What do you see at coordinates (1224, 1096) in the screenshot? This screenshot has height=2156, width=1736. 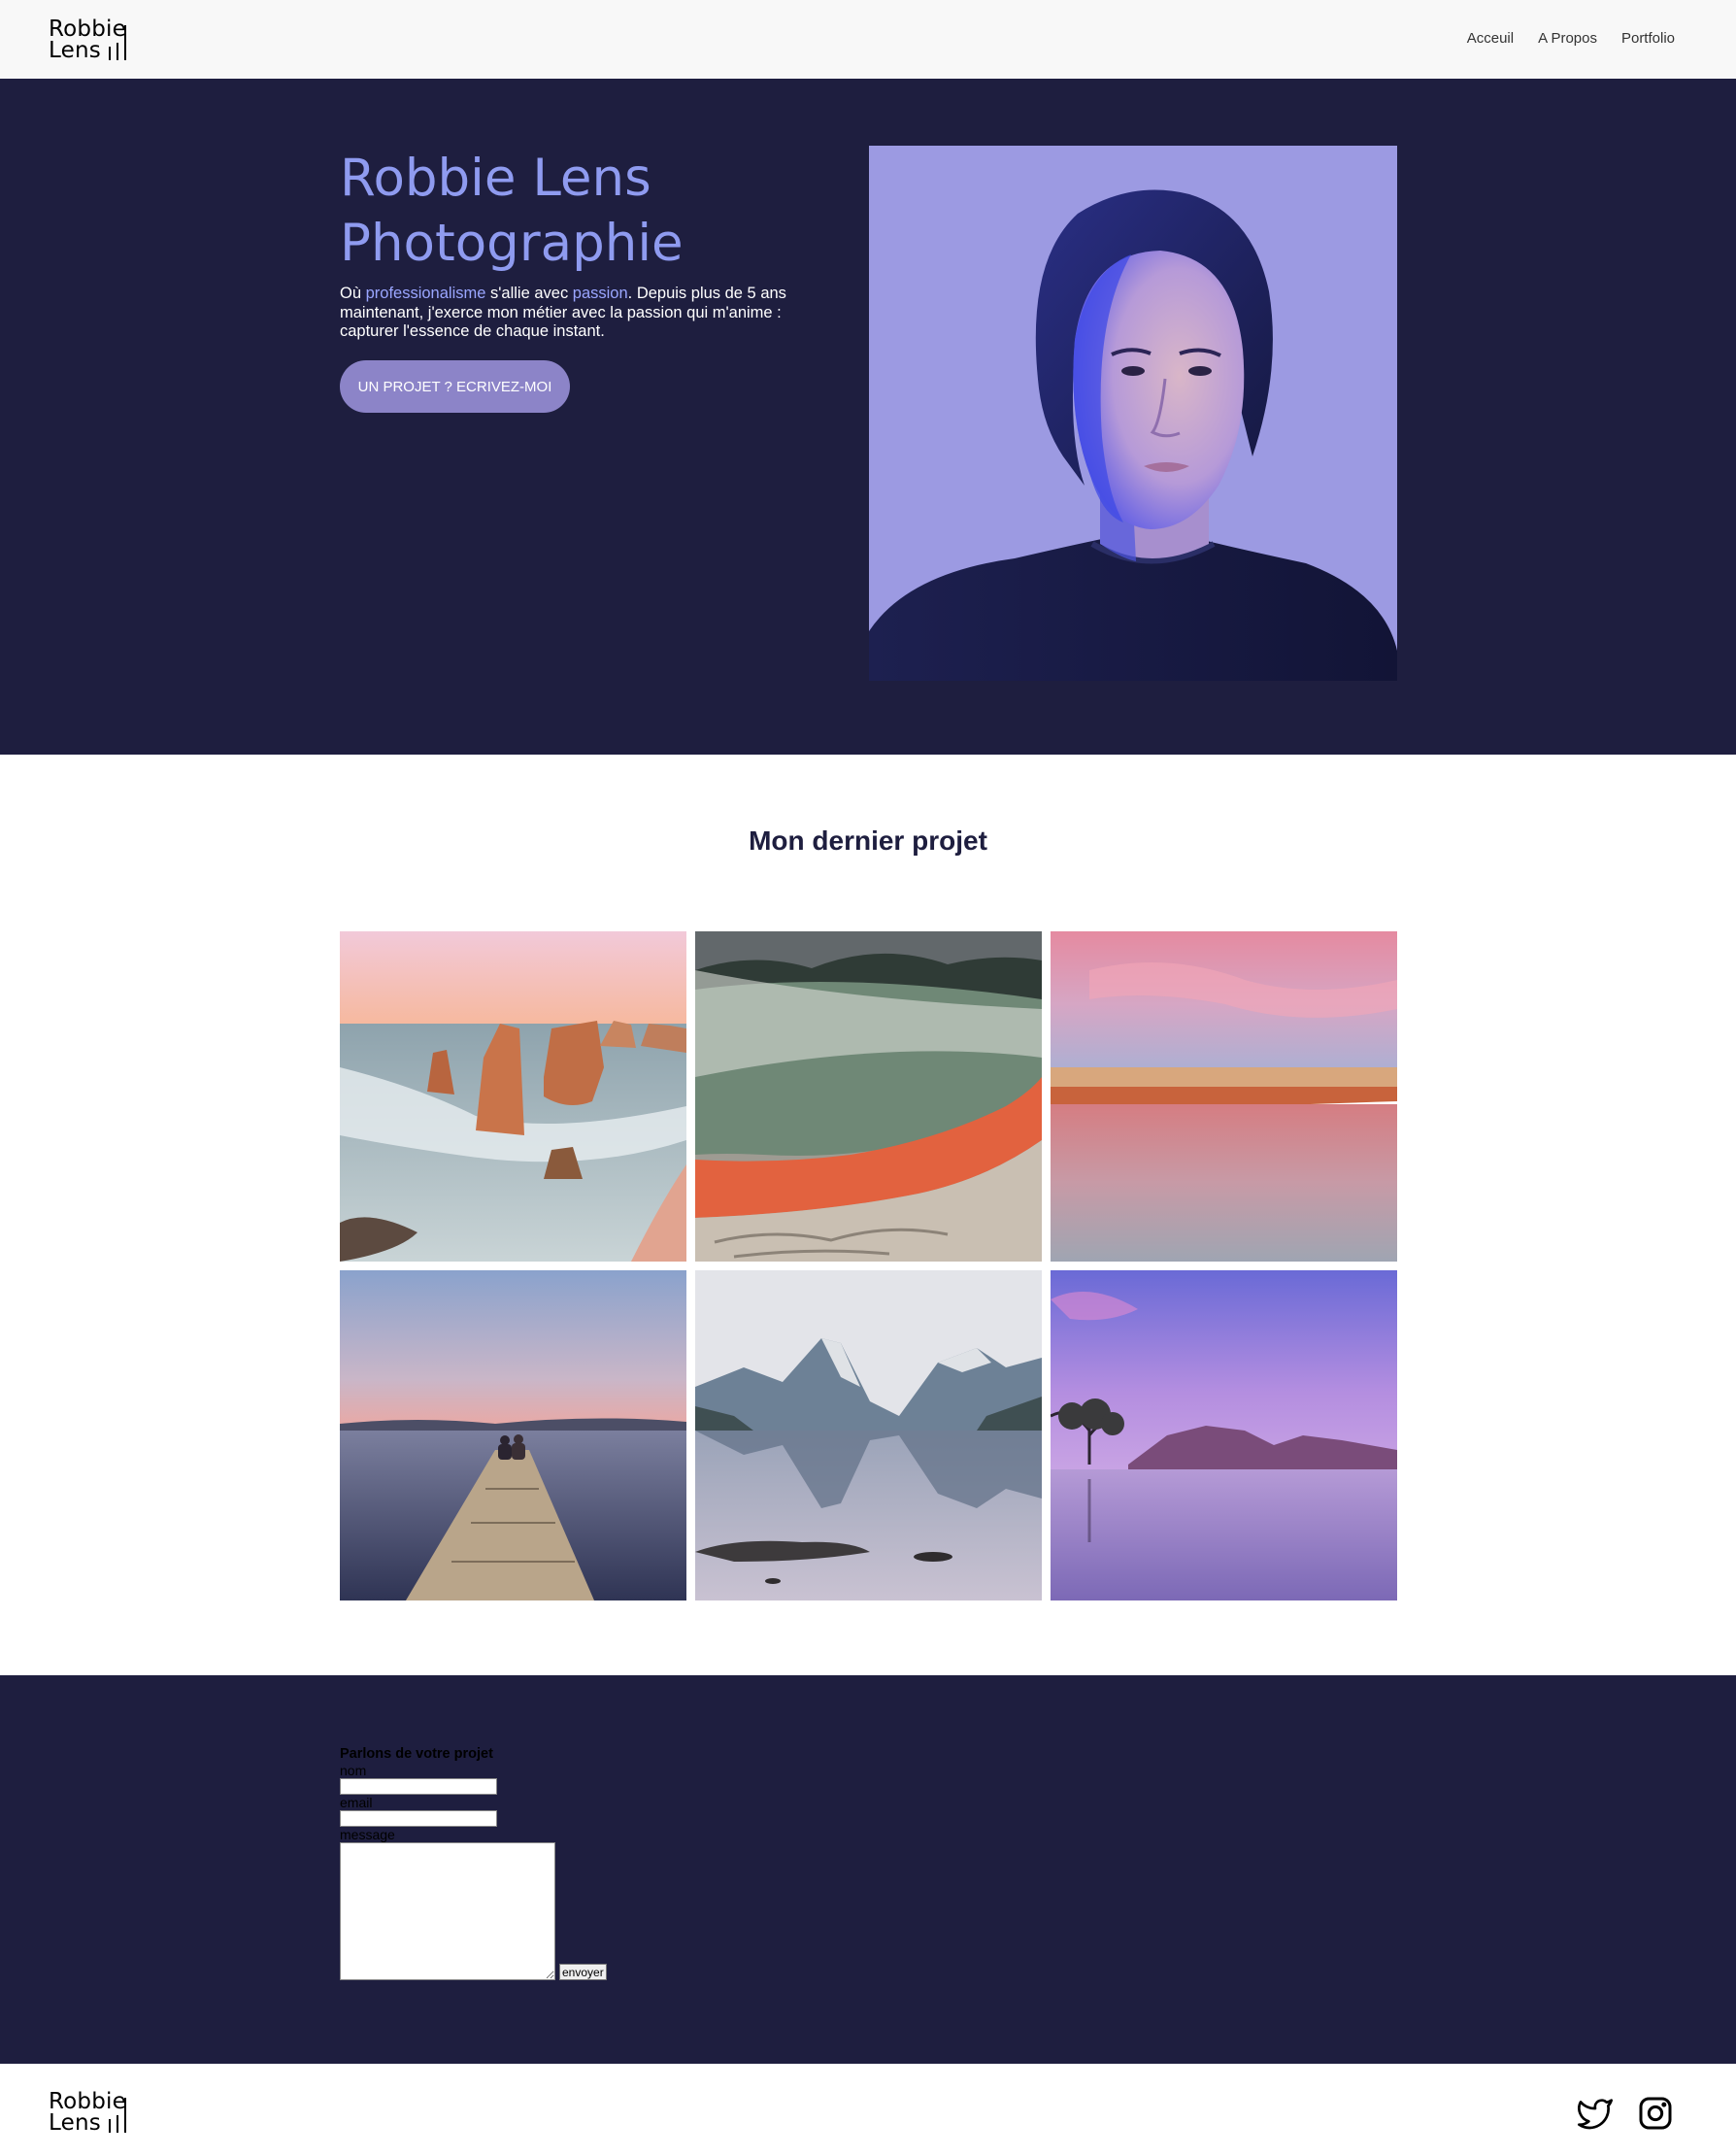 I see `gallery-photo-pink-beach` at bounding box center [1224, 1096].